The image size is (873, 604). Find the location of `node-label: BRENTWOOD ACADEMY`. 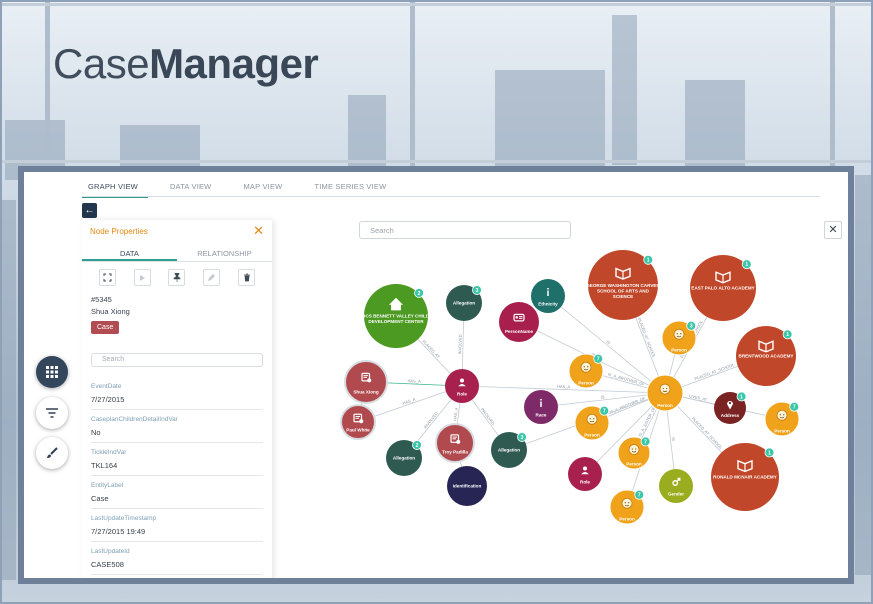

node-label: BRENTWOOD ACADEMY is located at coordinates (766, 356).